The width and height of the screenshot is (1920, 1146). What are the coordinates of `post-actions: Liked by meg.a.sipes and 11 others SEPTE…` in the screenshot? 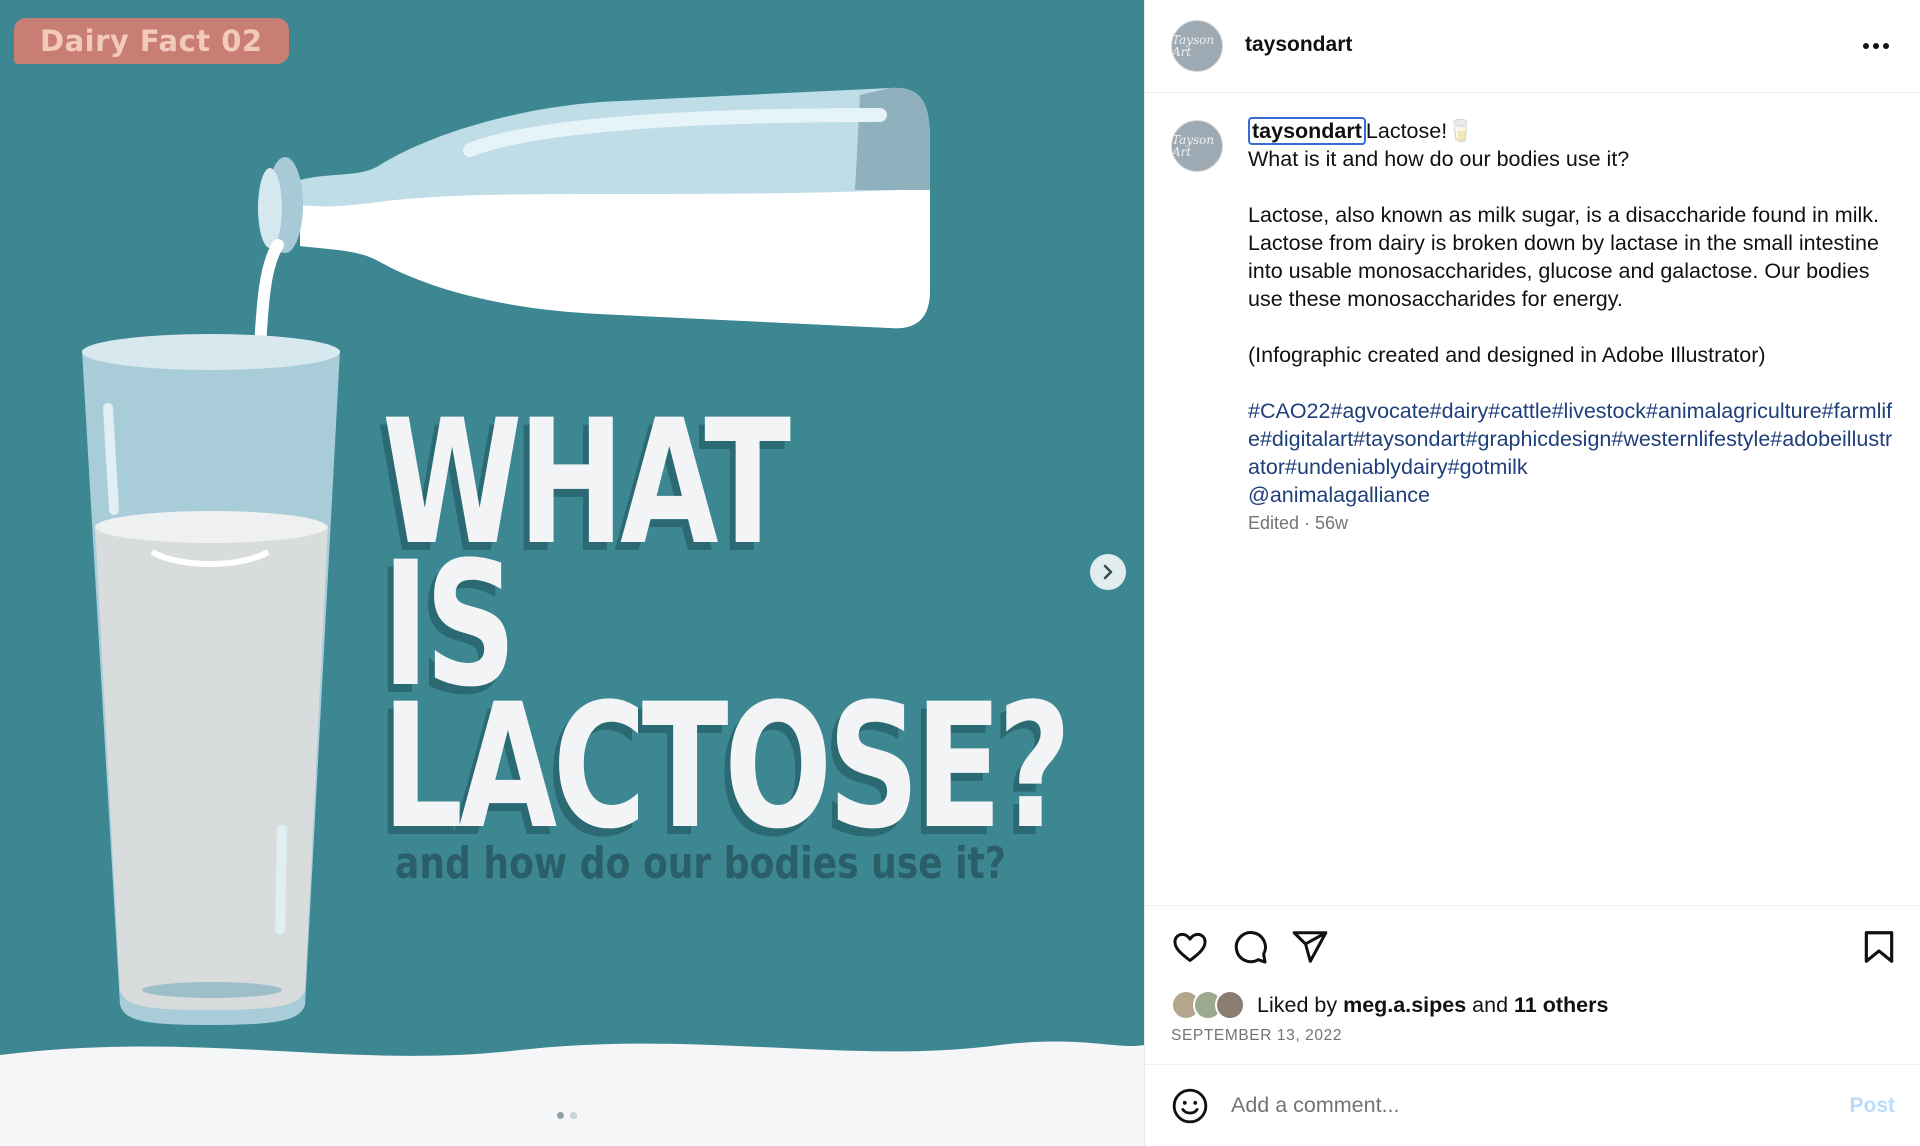 It's located at (1532, 985).